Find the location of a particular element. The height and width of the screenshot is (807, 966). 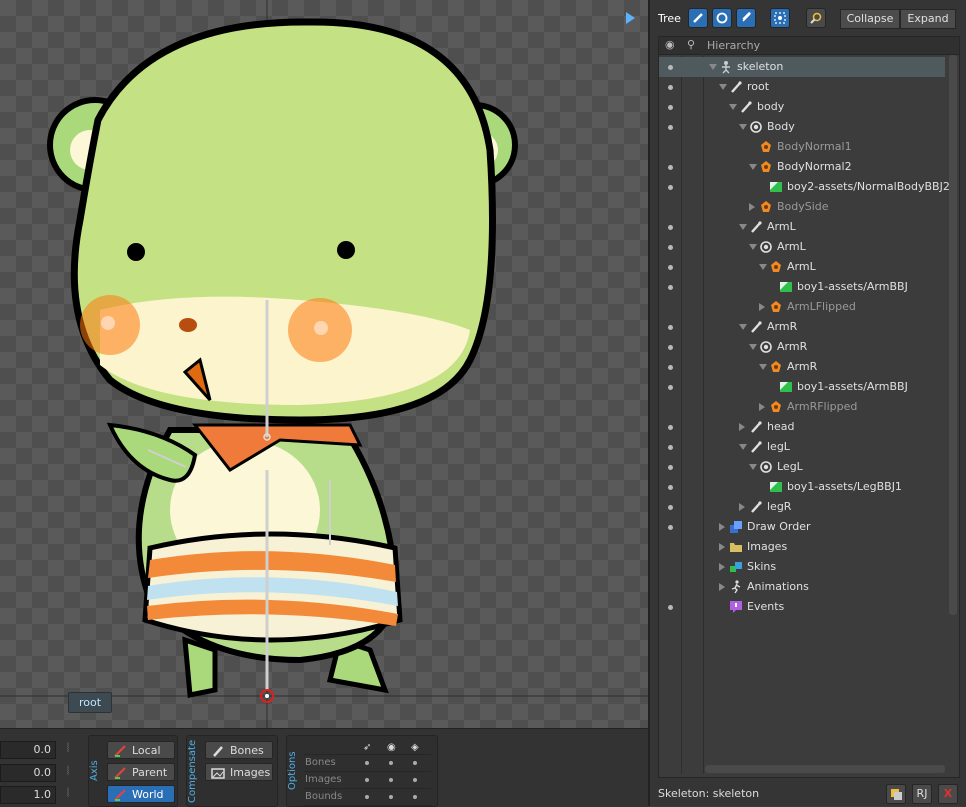

search-button is located at coordinates (816, 18).